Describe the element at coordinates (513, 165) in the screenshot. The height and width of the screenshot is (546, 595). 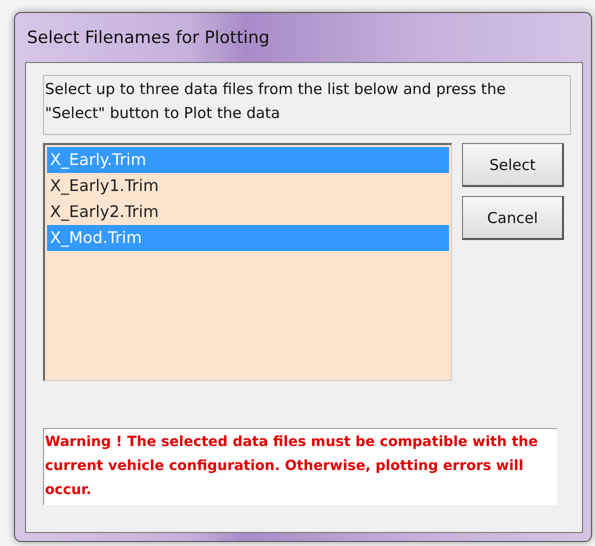
I see `select-button: Select` at that location.